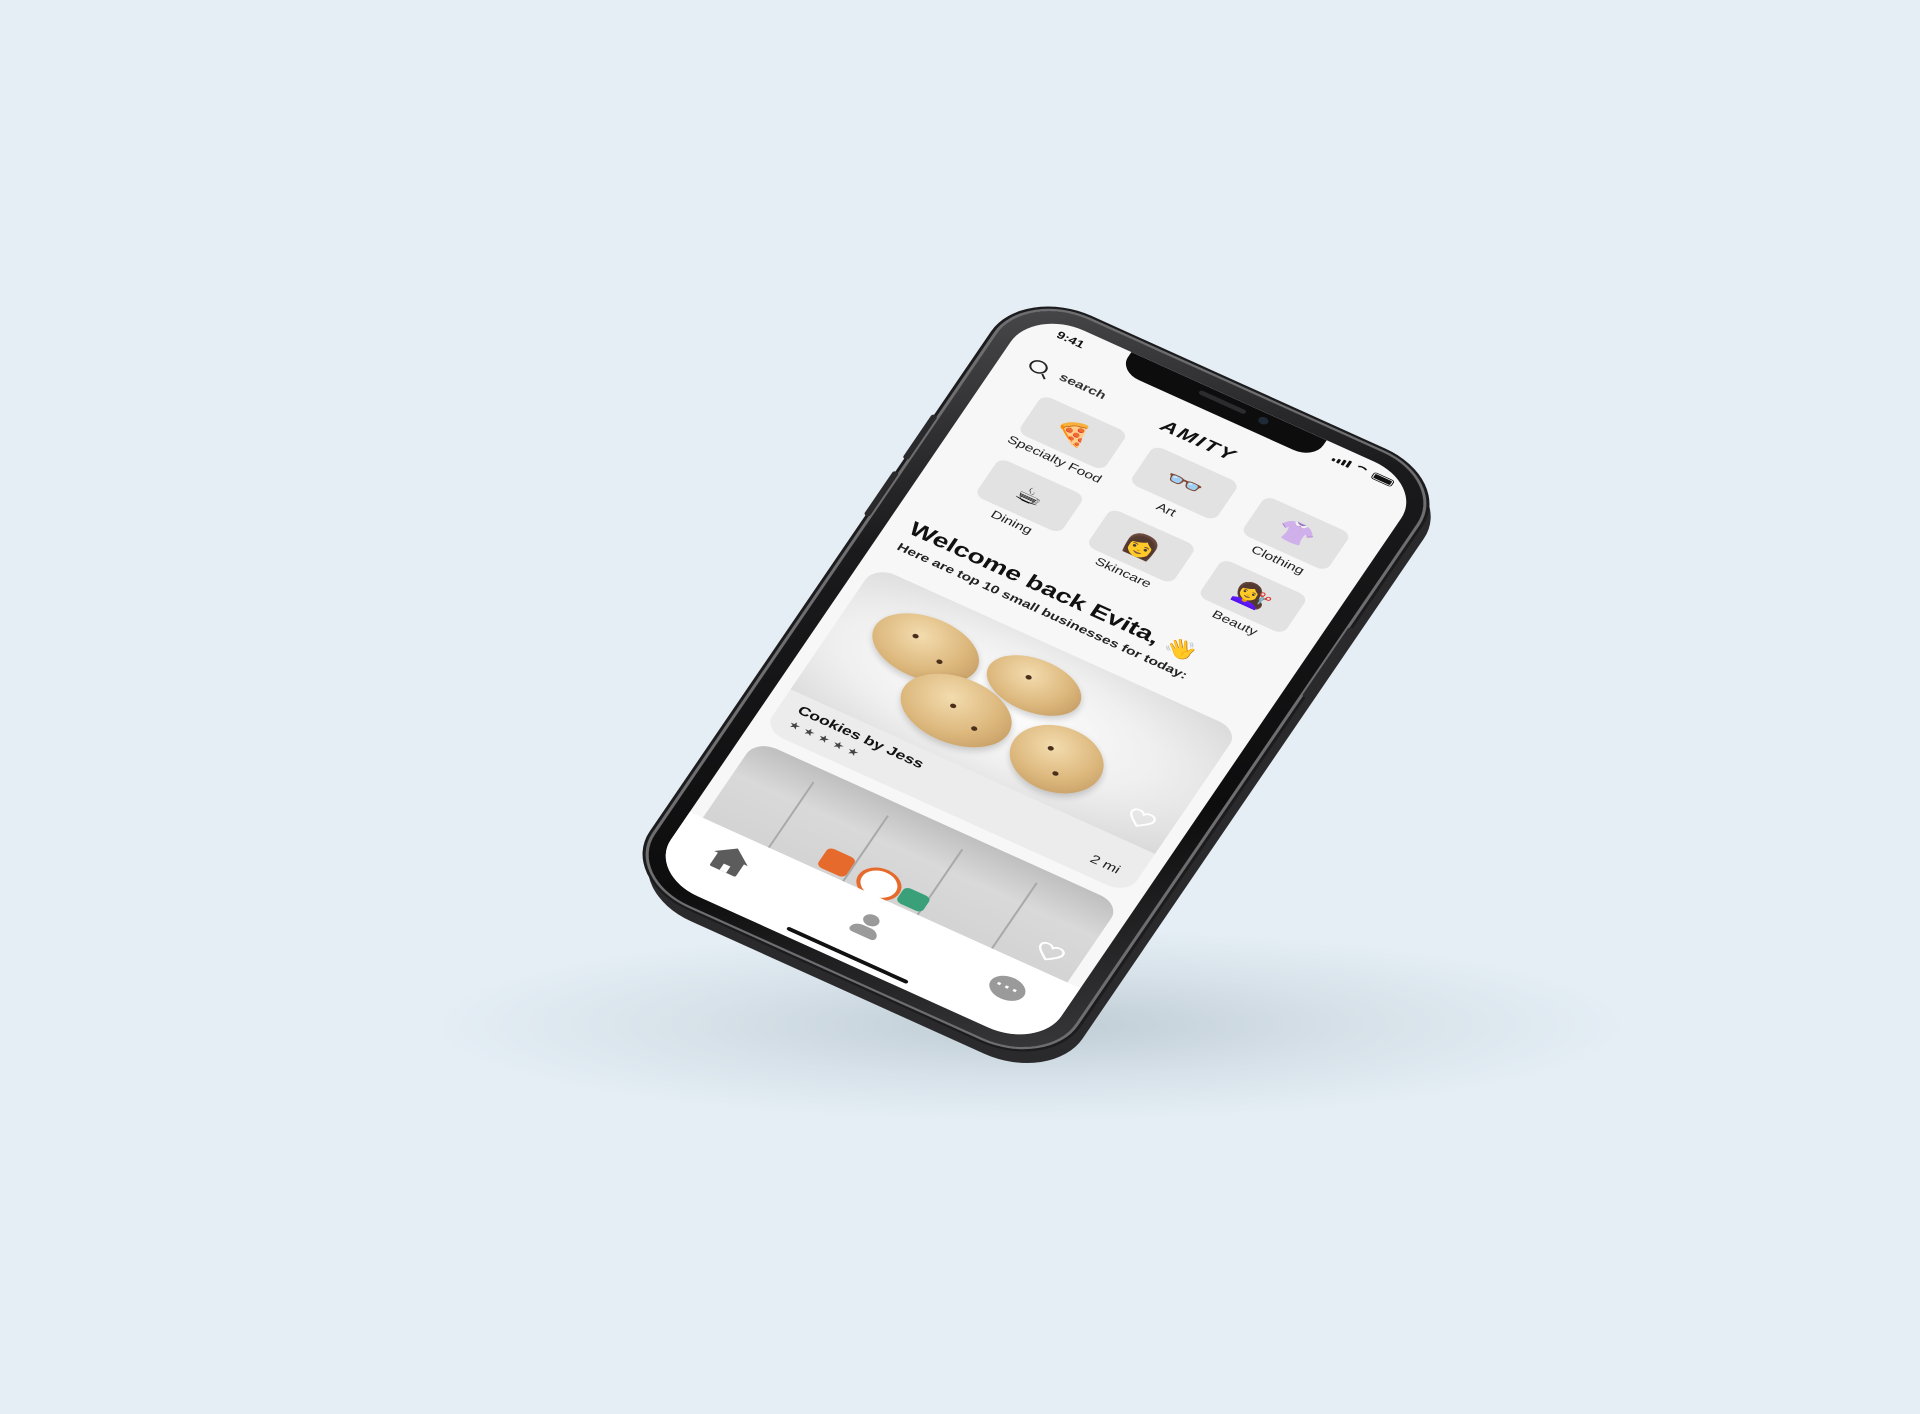 The width and height of the screenshot is (1920, 1414). What do you see at coordinates (1105, 864) in the screenshot?
I see `business-distance: 2 mi` at bounding box center [1105, 864].